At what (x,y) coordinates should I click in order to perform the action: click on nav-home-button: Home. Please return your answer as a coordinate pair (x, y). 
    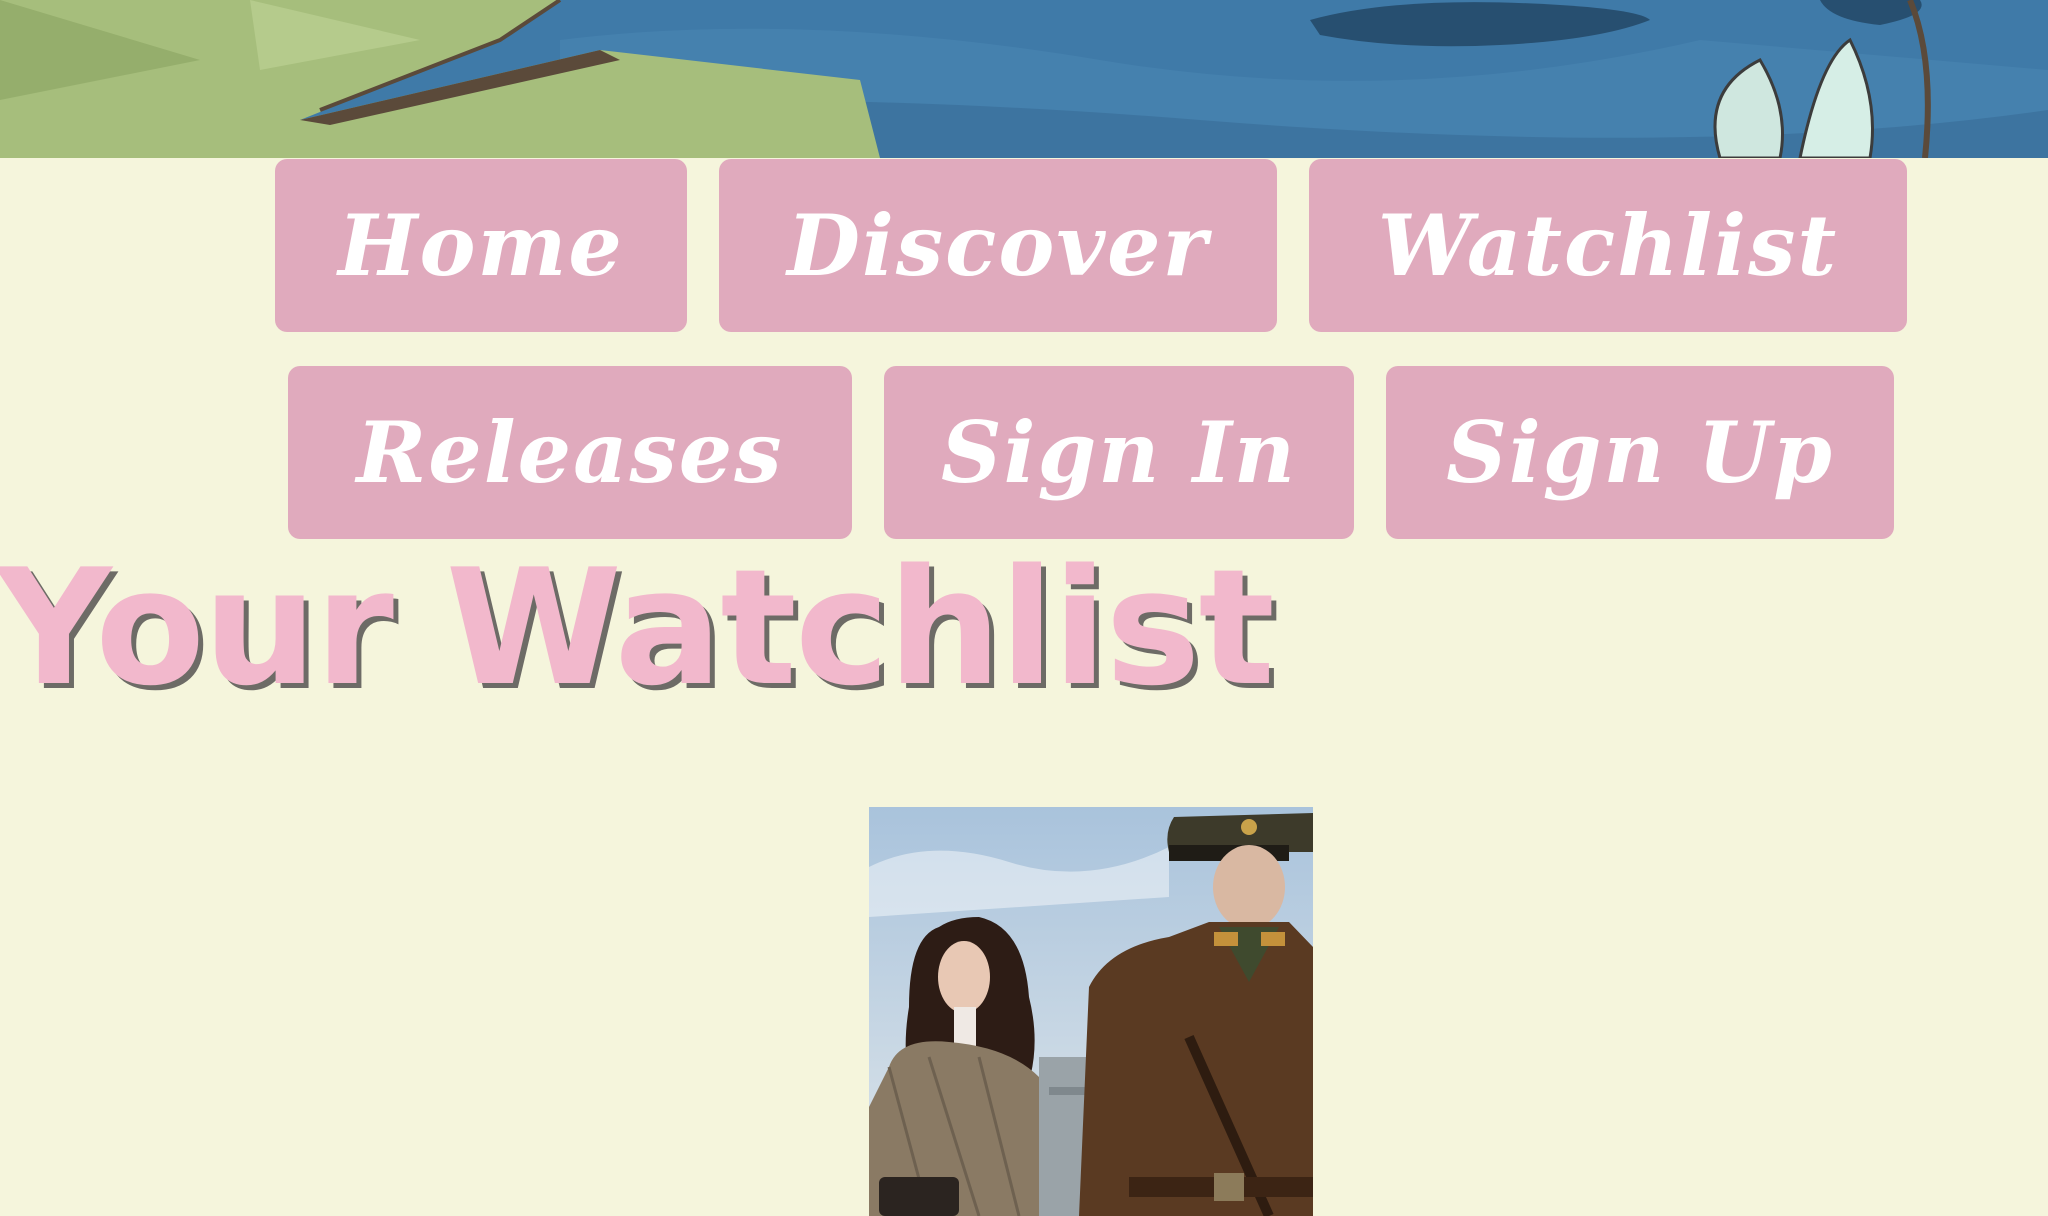
    Looking at the image, I should click on (481, 245).